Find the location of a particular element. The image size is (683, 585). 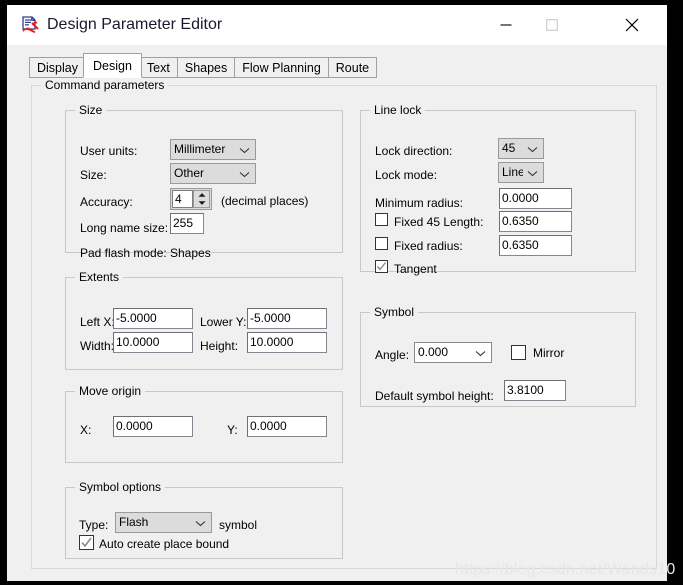

left-x-label: Left X: is located at coordinates (97, 322).